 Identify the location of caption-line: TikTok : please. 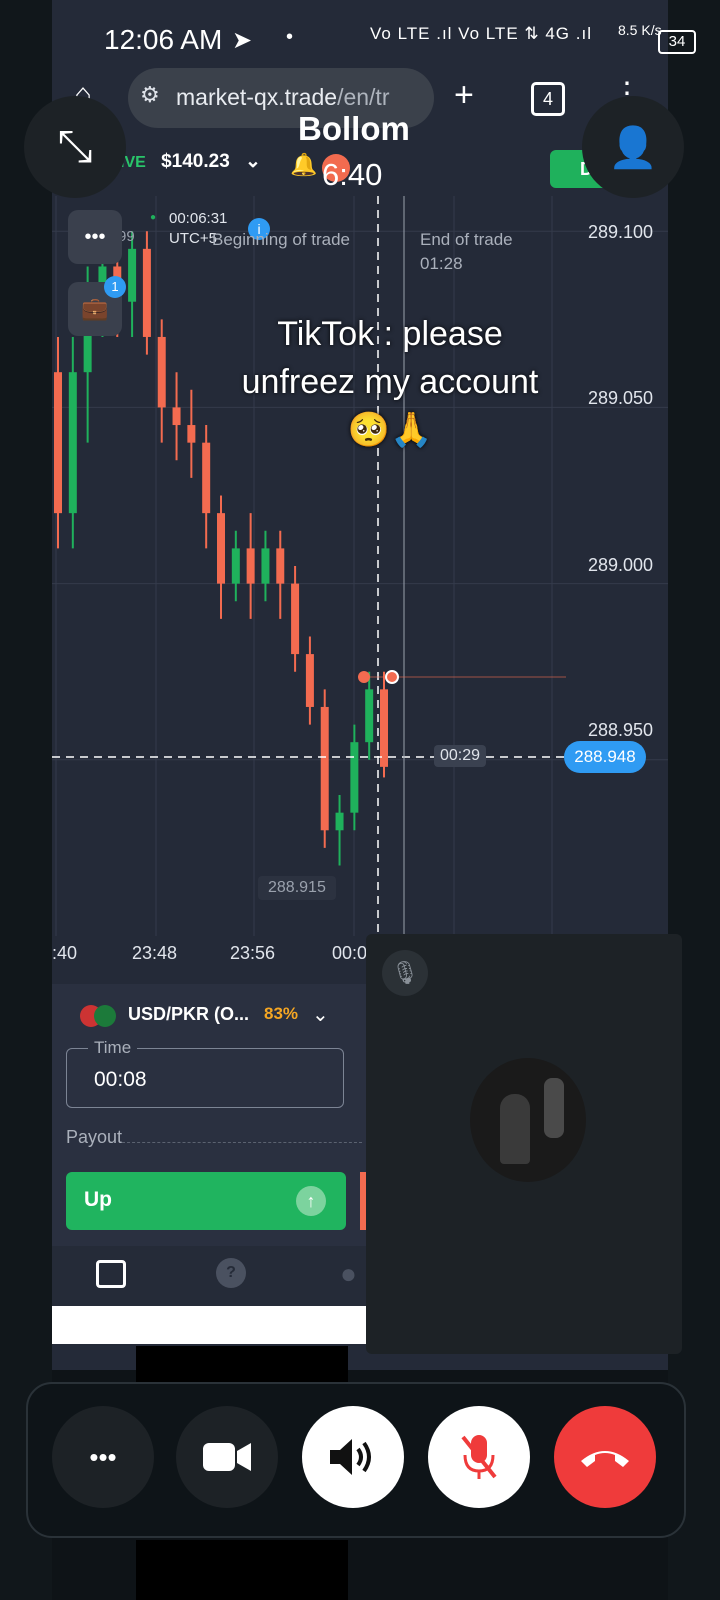
(390, 334).